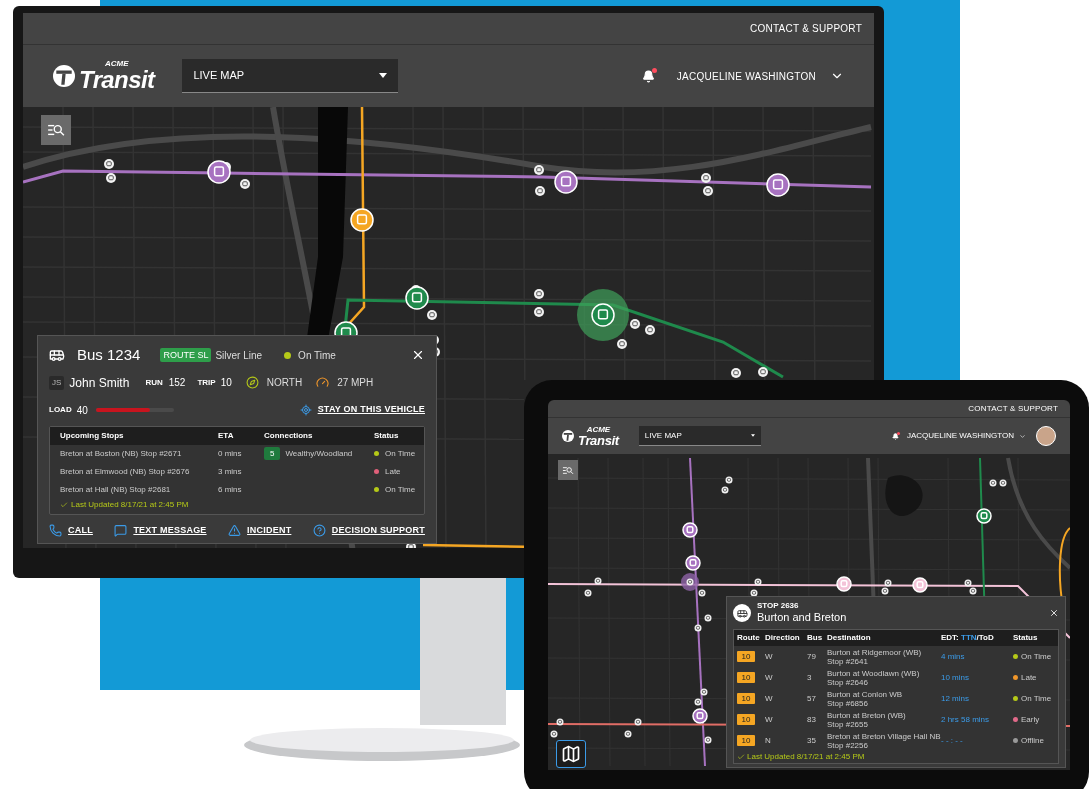 The height and width of the screenshot is (789, 1089). I want to click on destination-name: Burton at Ridgemoor (WB), so click(875, 652).